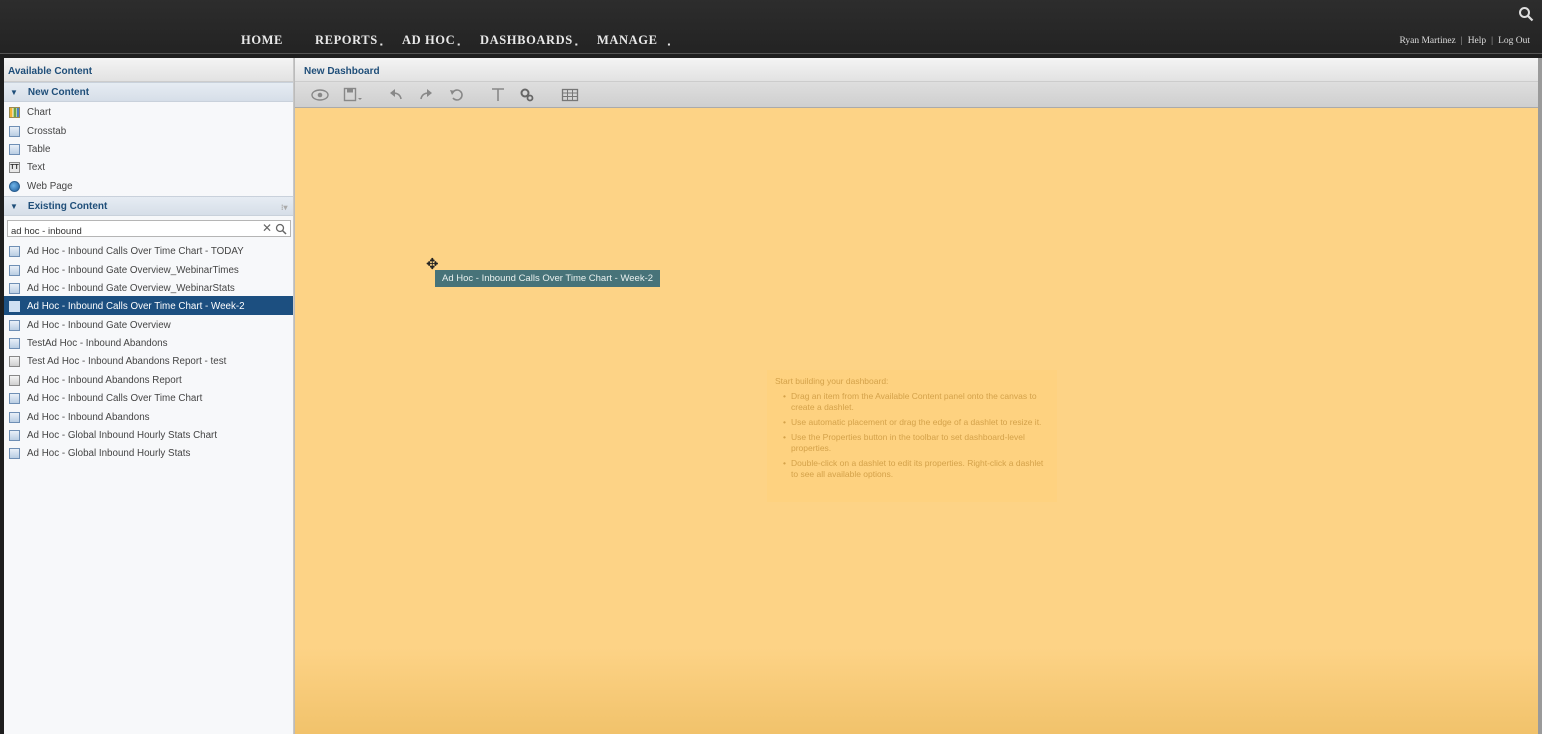  What do you see at coordinates (429, 40) in the screenshot?
I see `nav-ad-hoc-label: AD HOC` at bounding box center [429, 40].